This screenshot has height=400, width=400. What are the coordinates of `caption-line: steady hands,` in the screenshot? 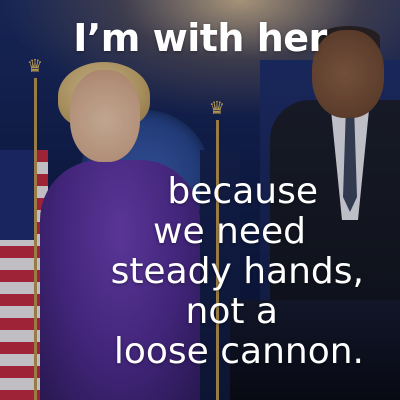 It's located at (237, 271).